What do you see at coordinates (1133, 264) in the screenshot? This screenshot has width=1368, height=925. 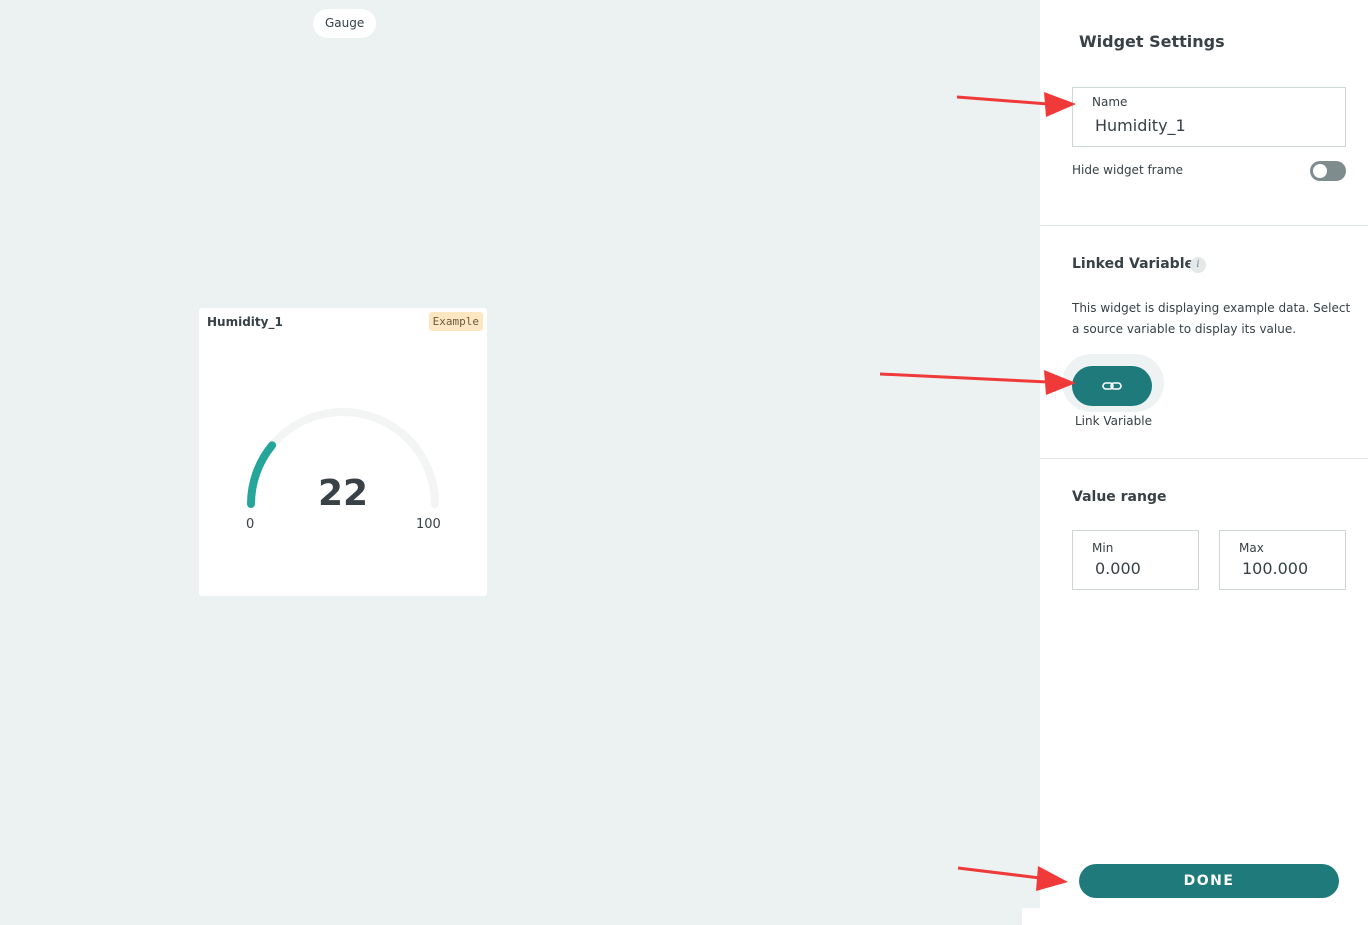 I see `linked-variable-title: Linked Variable` at bounding box center [1133, 264].